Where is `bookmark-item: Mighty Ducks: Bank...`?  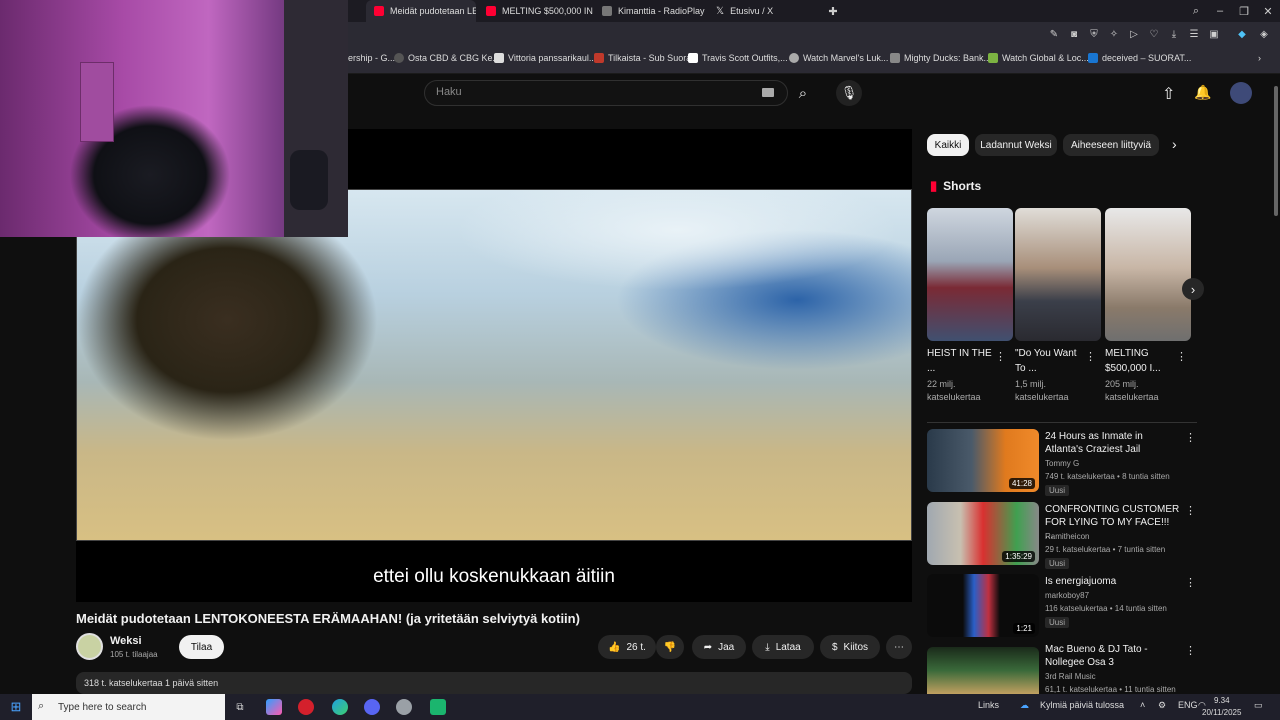
bookmark-item: Mighty Ducks: Bank... is located at coordinates (940, 58).